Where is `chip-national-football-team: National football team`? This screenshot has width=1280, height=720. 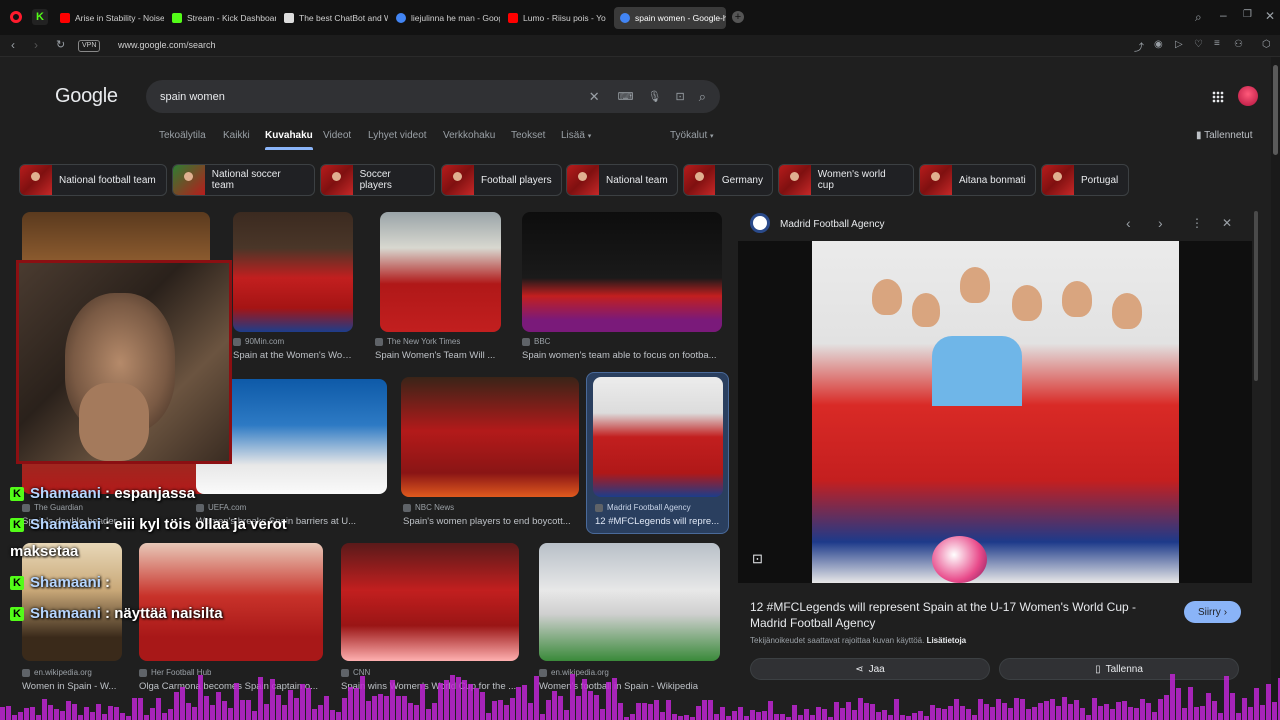
chip-national-football-team: National football team is located at coordinates (93, 180).